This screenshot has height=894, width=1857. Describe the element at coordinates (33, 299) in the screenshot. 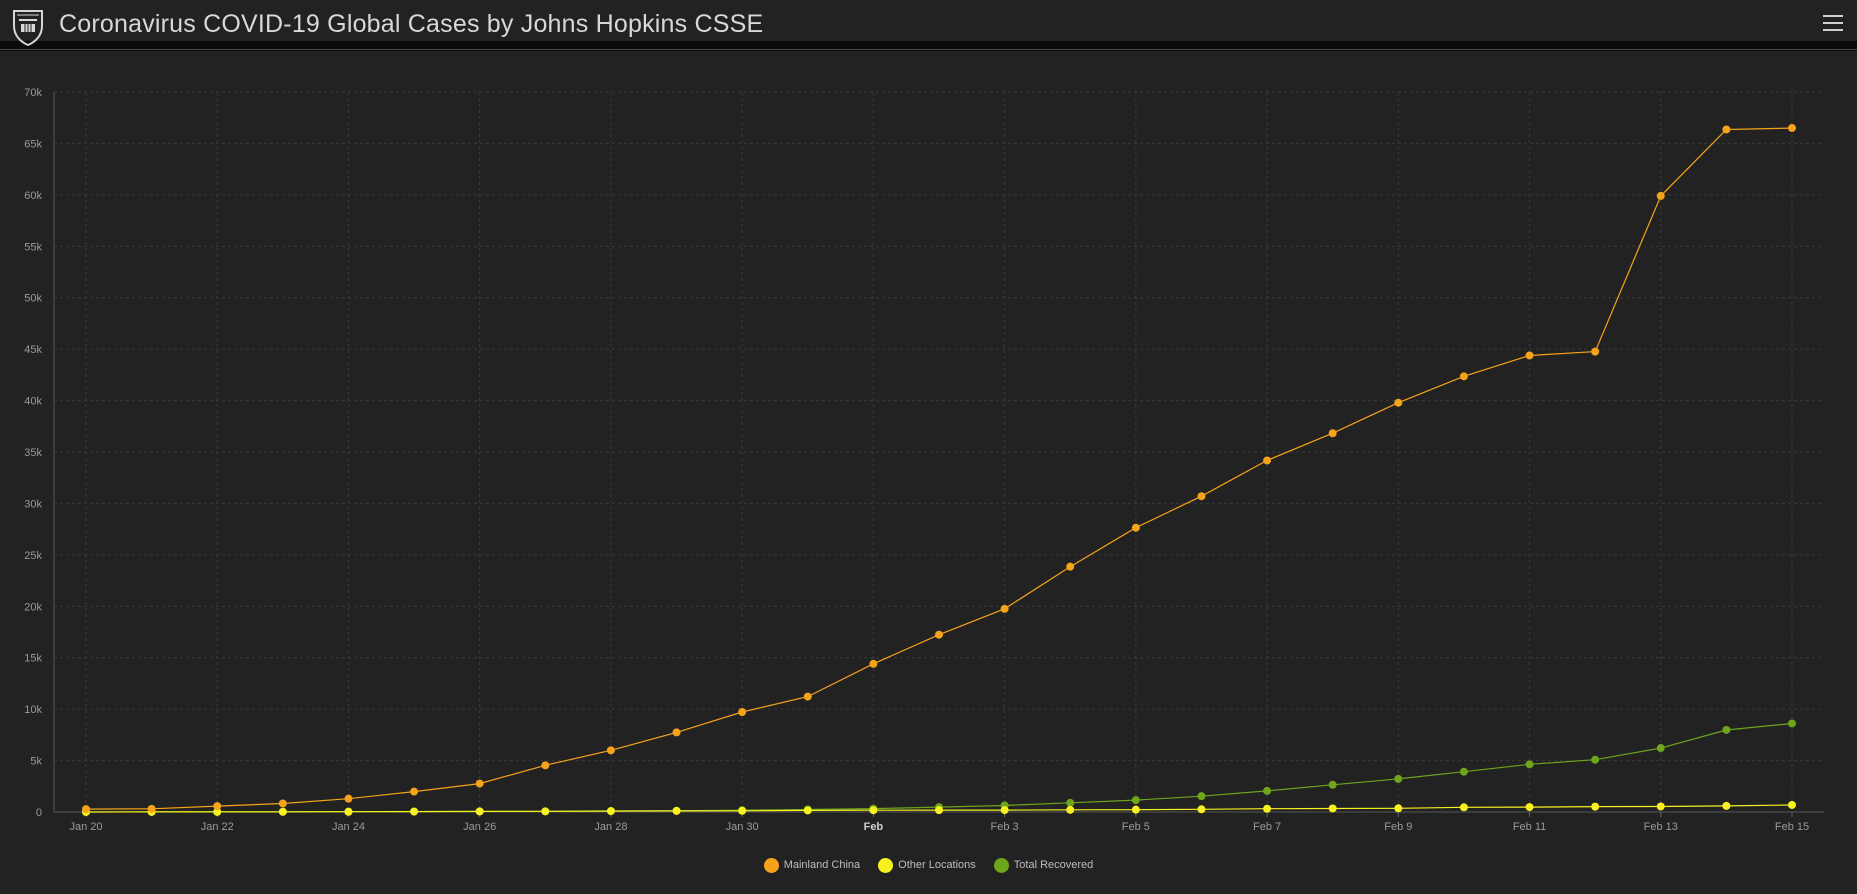

I see `y-tick-label: 50k` at that location.